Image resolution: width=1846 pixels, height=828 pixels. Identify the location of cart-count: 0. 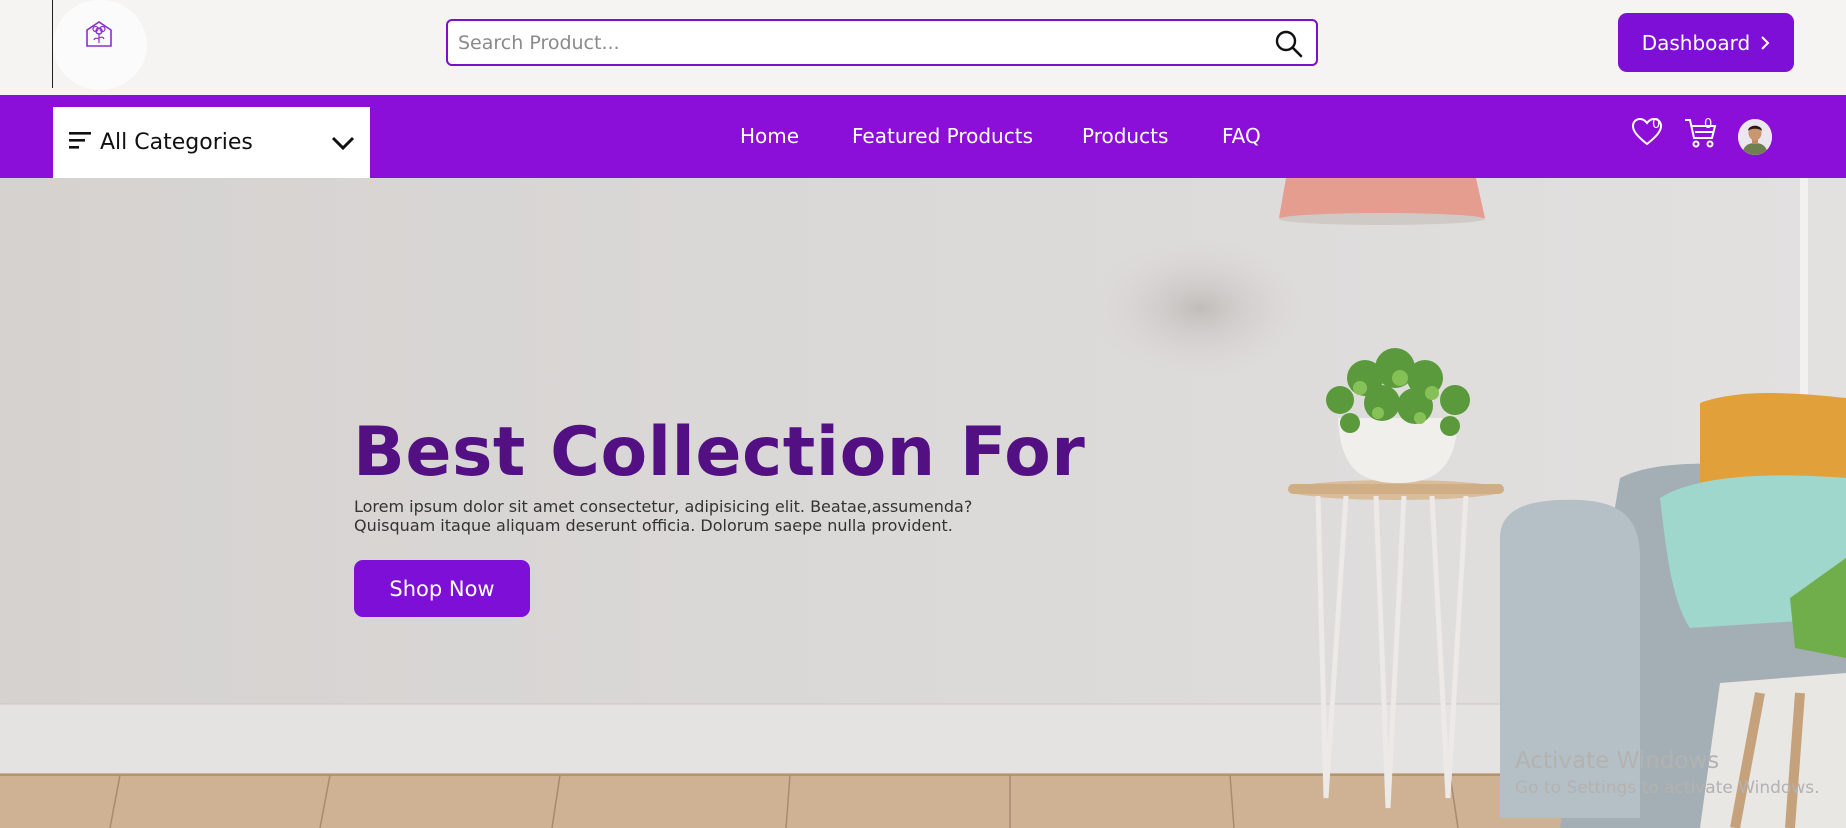
(1708, 124).